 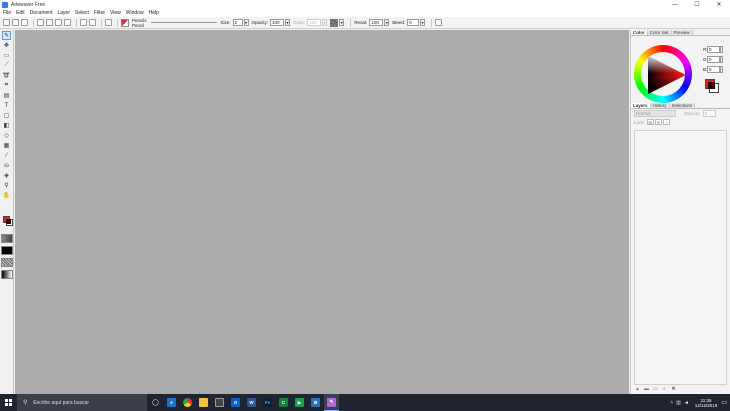 What do you see at coordinates (125, 22) in the screenshot?
I see `brush-preset-icon` at bounding box center [125, 22].